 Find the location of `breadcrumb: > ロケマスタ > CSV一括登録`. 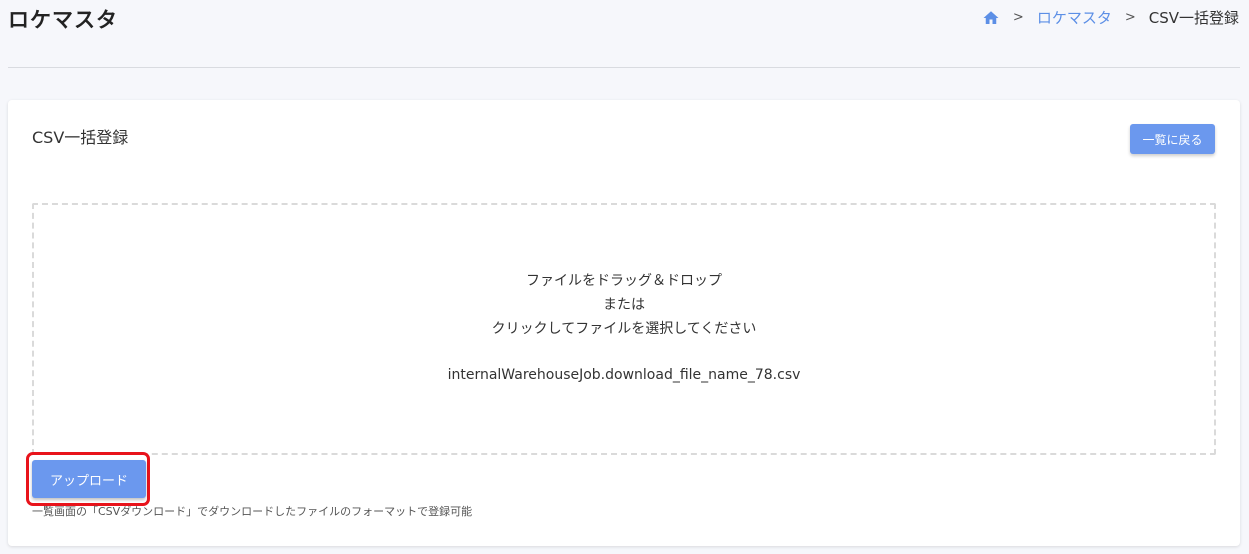

breadcrumb: > ロケマスタ > CSV一括登録 is located at coordinates (1110, 17).